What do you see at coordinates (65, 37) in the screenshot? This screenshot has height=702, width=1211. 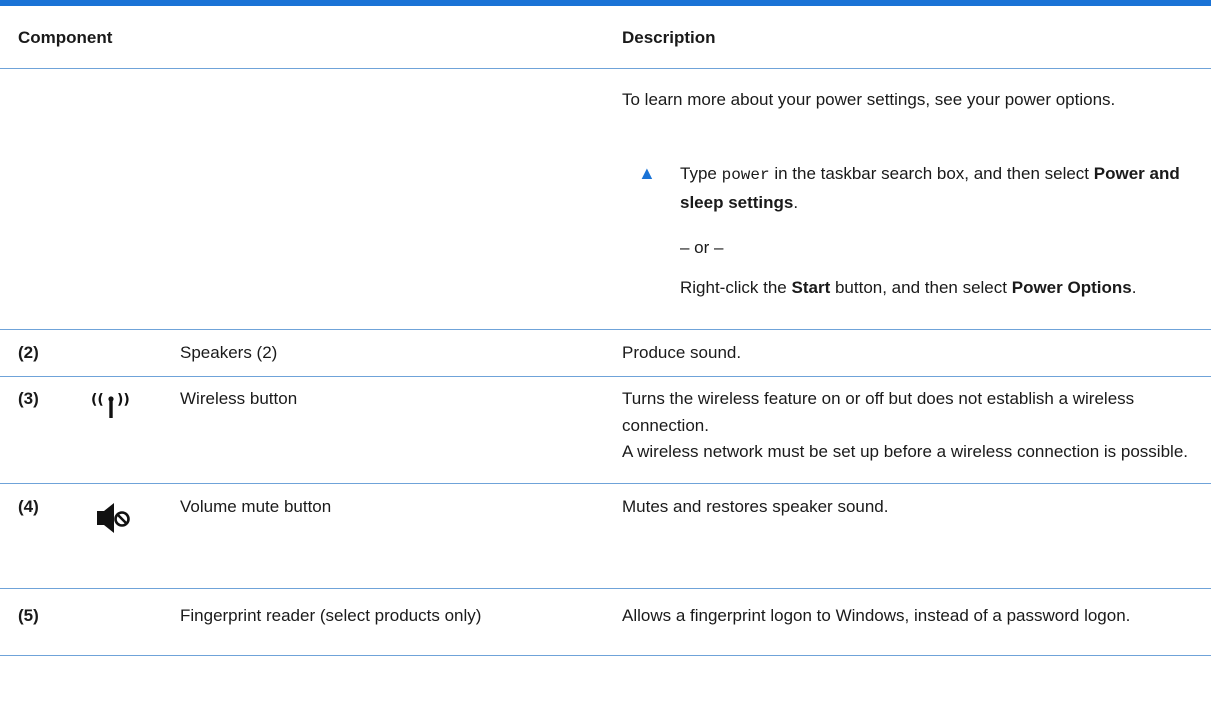 I see `header-component: Component` at bounding box center [65, 37].